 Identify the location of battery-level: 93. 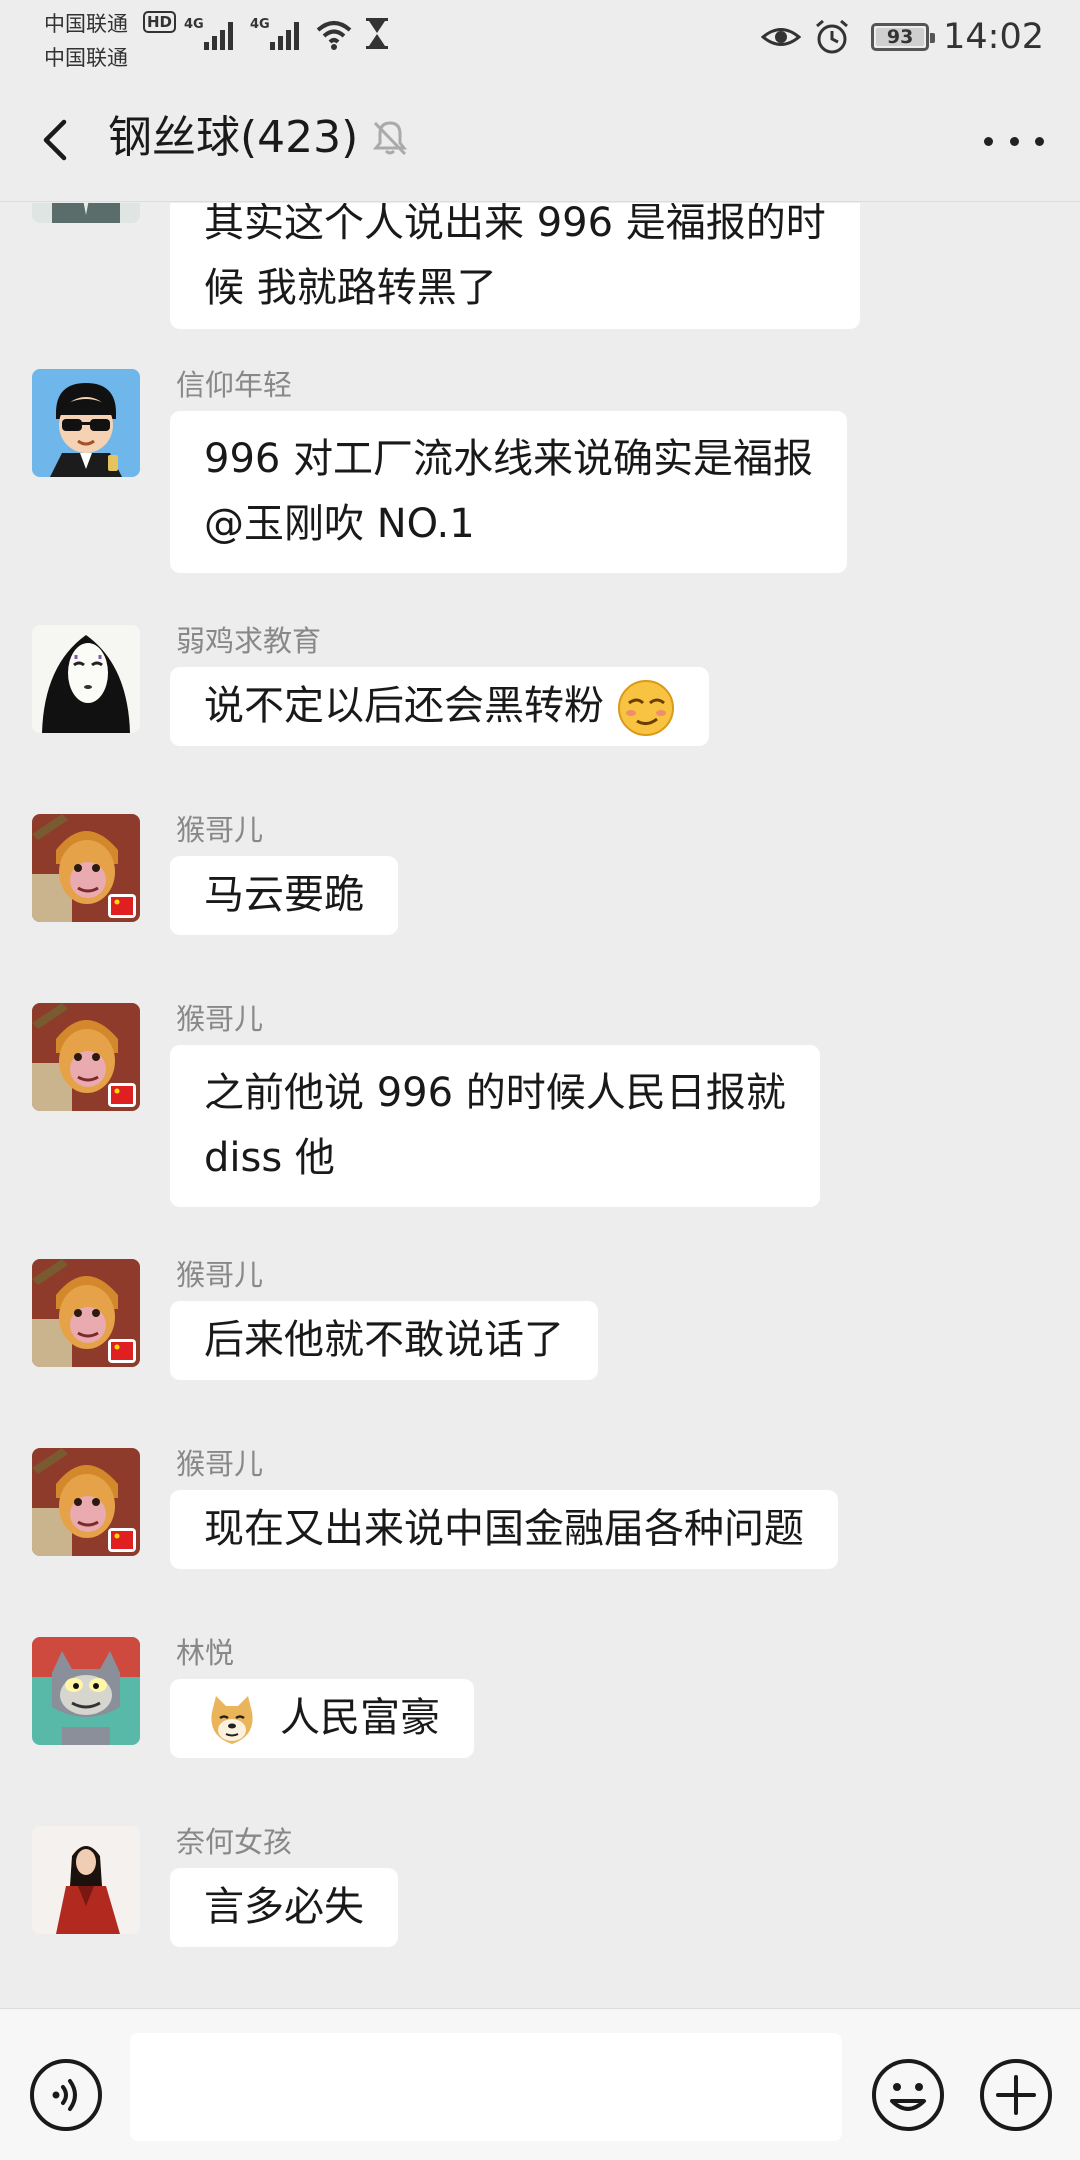
(900, 37).